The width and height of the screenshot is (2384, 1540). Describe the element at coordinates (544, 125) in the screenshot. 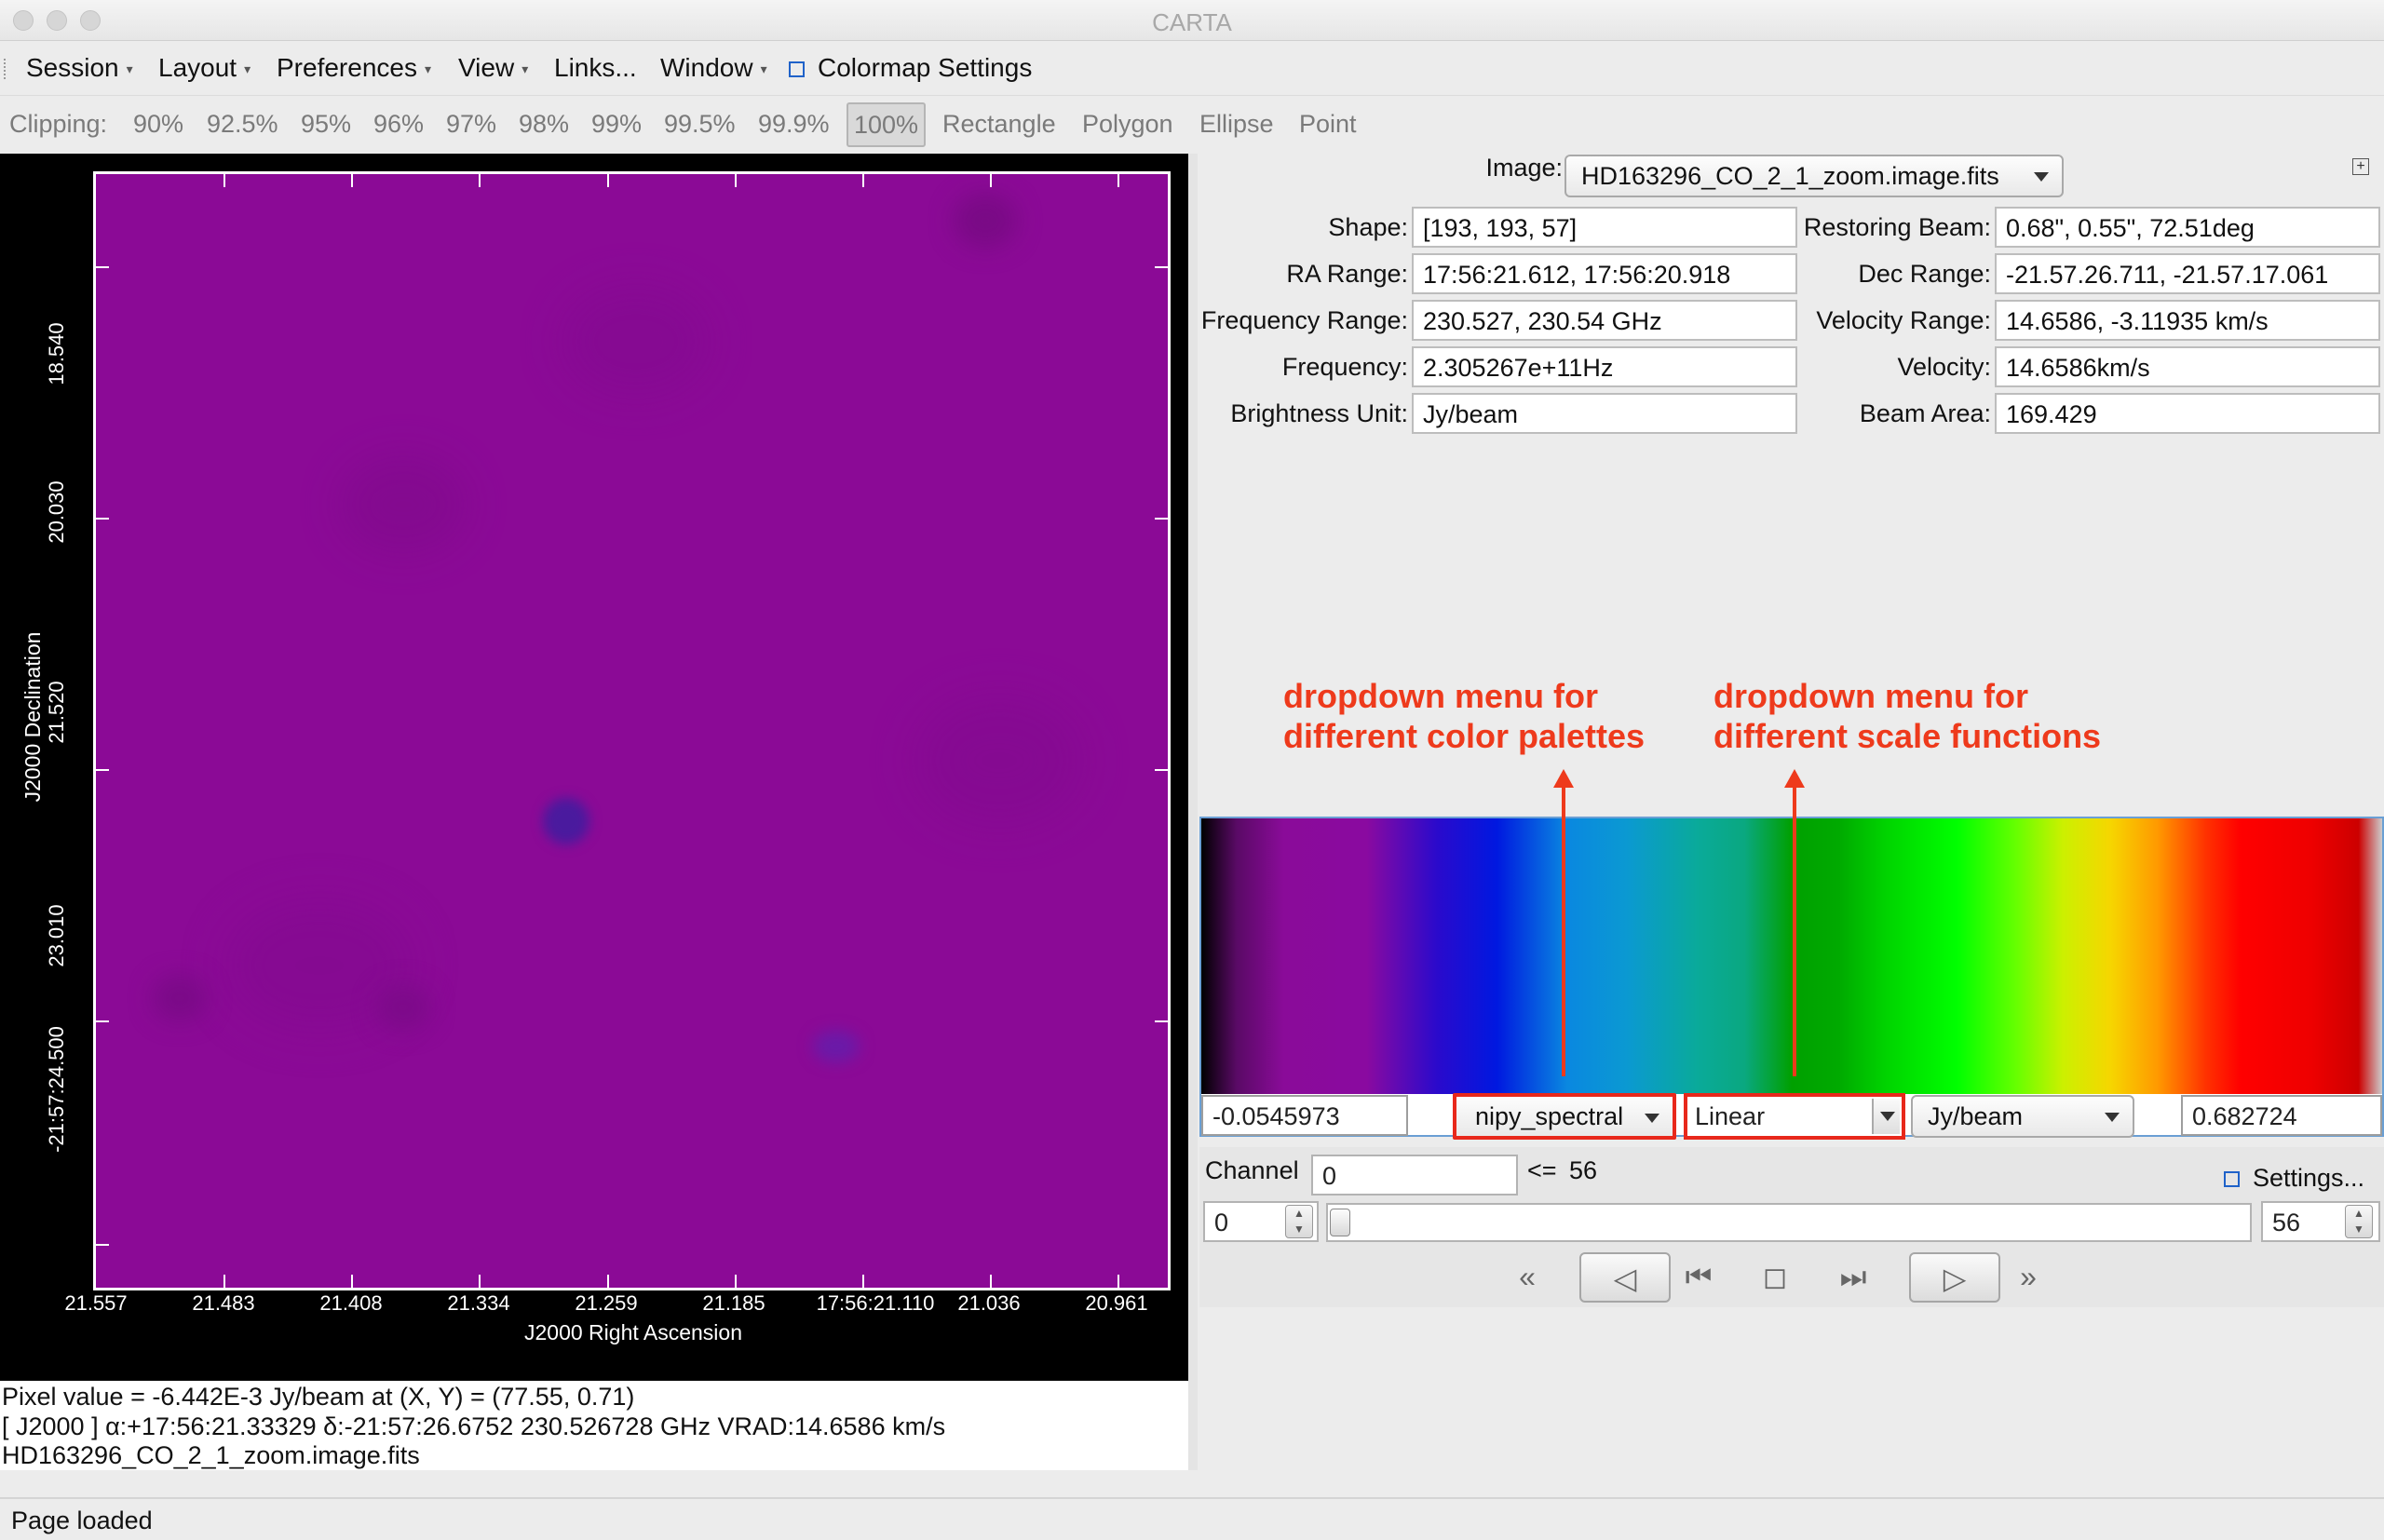

I see `clip-98: 98%` at that location.